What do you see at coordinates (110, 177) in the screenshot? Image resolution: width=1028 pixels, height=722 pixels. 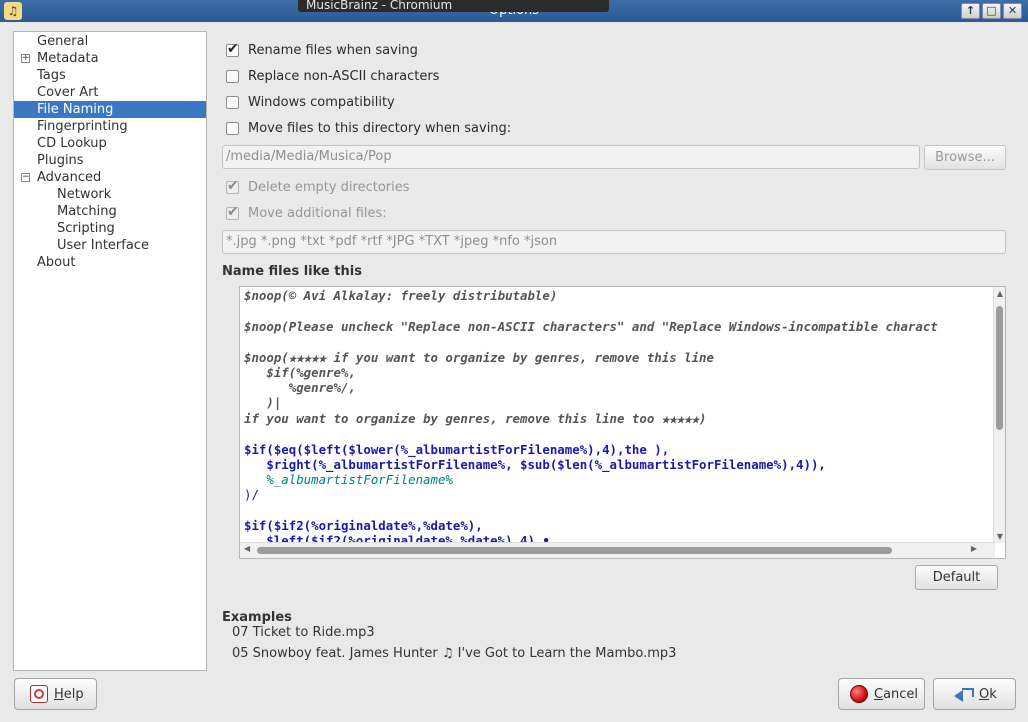 I see `tree-item-advanced: − Advanced` at bounding box center [110, 177].